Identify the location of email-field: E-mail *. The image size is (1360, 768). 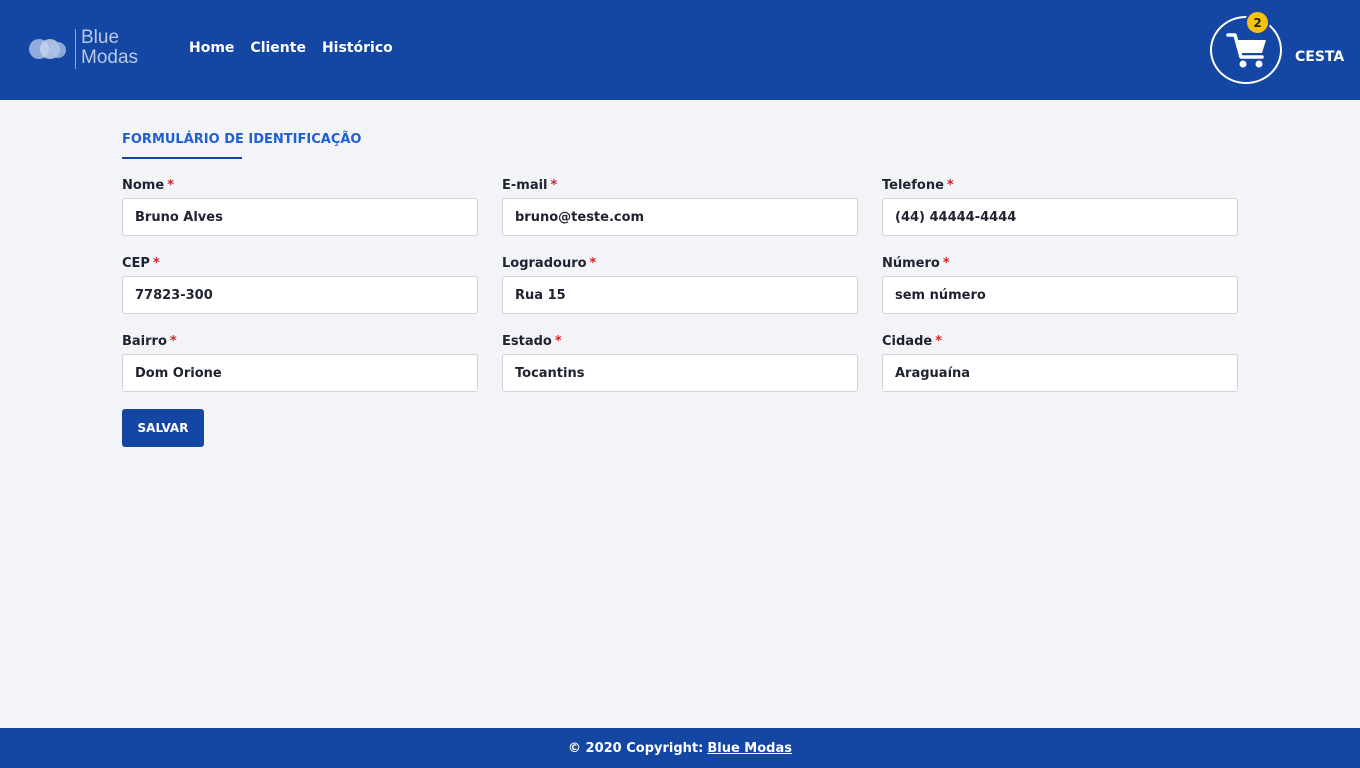
(680, 207).